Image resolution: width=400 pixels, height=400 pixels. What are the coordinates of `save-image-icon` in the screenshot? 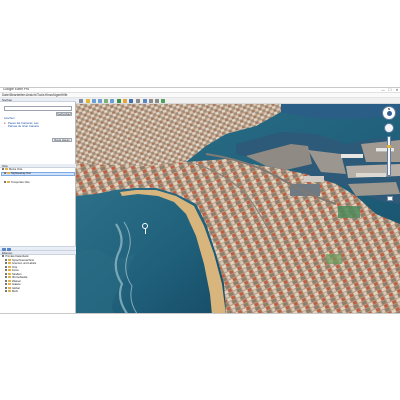 It's located at (157, 101).